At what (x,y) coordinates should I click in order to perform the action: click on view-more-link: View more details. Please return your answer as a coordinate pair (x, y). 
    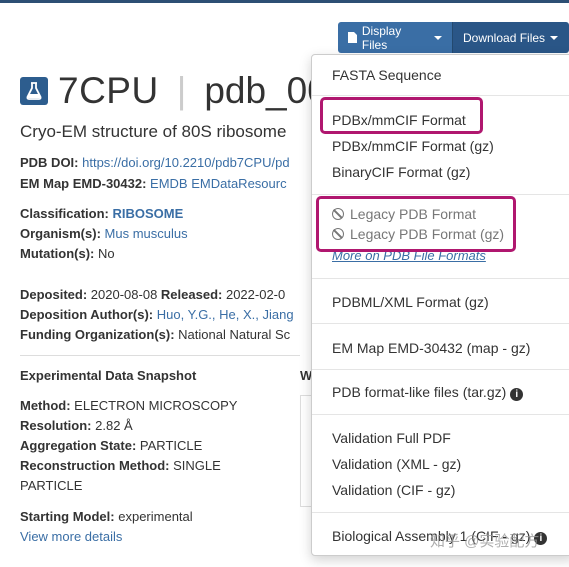
    Looking at the image, I should click on (71, 536).